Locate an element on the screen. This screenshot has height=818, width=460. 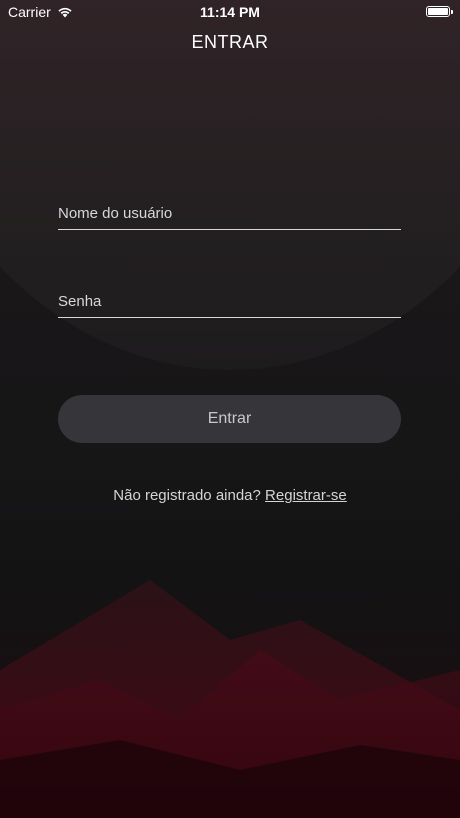
status-bar: Carrier 11:14 PM is located at coordinates (230, 12).